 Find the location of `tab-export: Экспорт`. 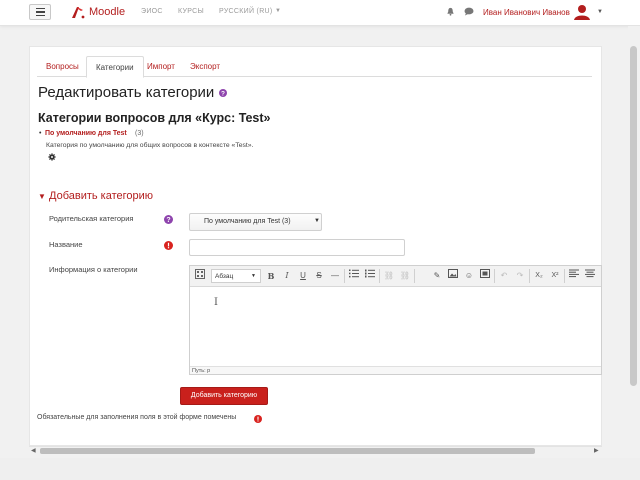

tab-export: Экспорт is located at coordinates (205, 66).